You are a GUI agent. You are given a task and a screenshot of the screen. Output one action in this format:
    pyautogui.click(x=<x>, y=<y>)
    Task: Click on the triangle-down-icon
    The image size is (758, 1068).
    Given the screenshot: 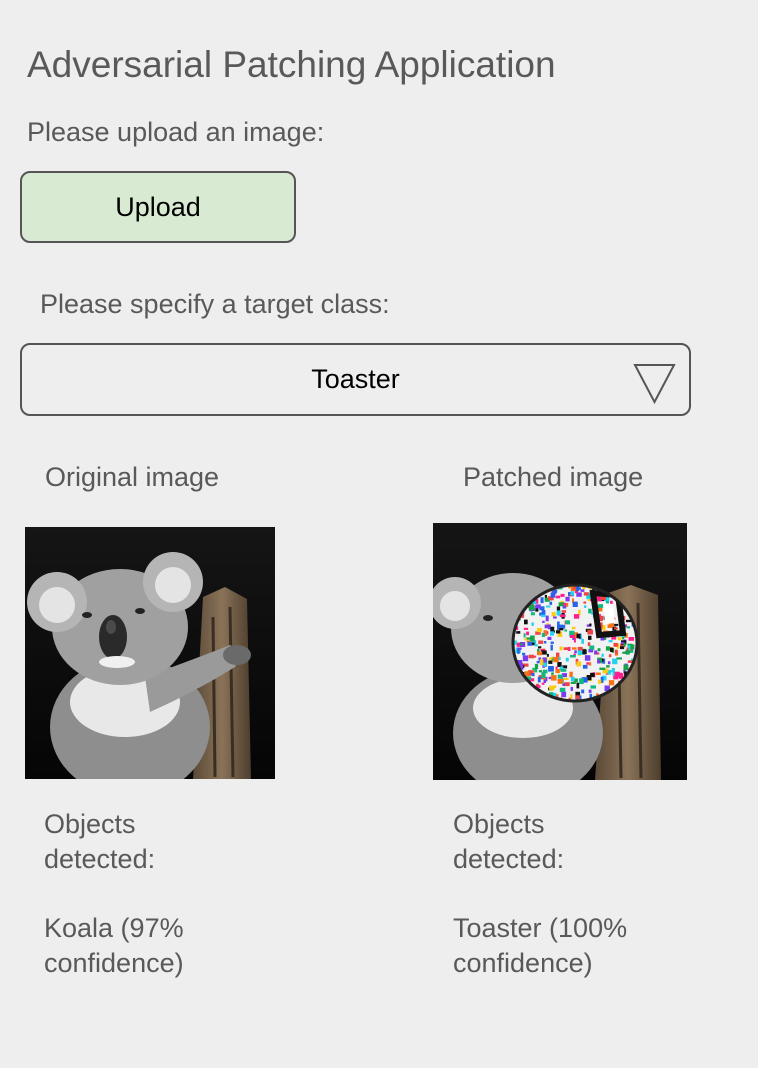 What is the action you would take?
    pyautogui.click(x=654, y=384)
    